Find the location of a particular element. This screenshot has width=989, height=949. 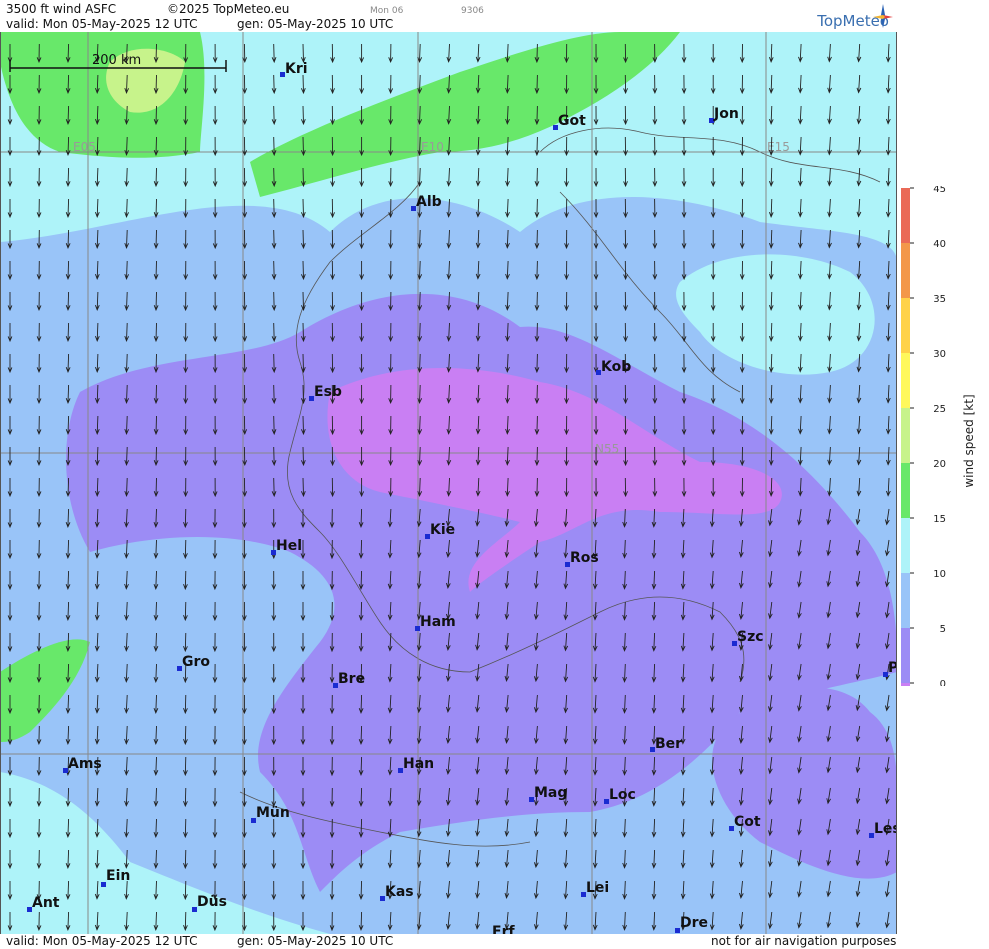

city-kri: Kri is located at coordinates (296, 69).